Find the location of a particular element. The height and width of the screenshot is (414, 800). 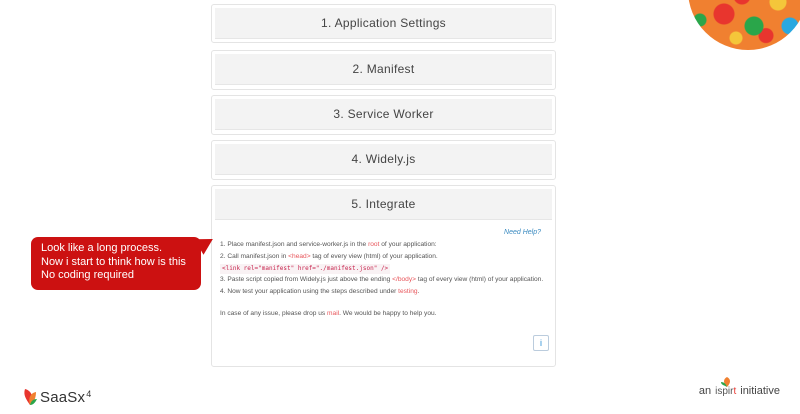

panel-service-worker: 3. Service Worker is located at coordinates (383, 115).